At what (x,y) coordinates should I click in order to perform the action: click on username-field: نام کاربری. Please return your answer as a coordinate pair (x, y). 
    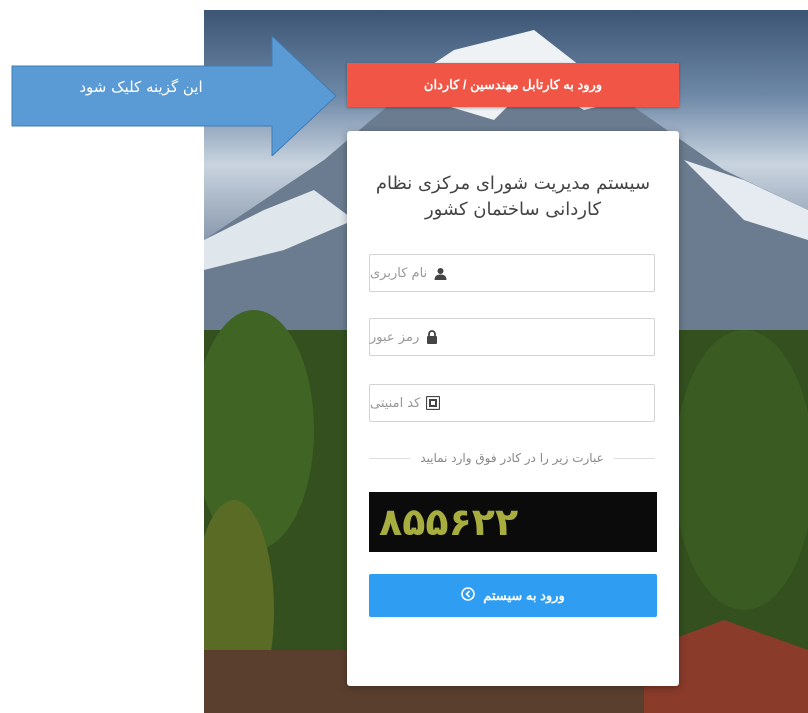
    Looking at the image, I should click on (512, 273).